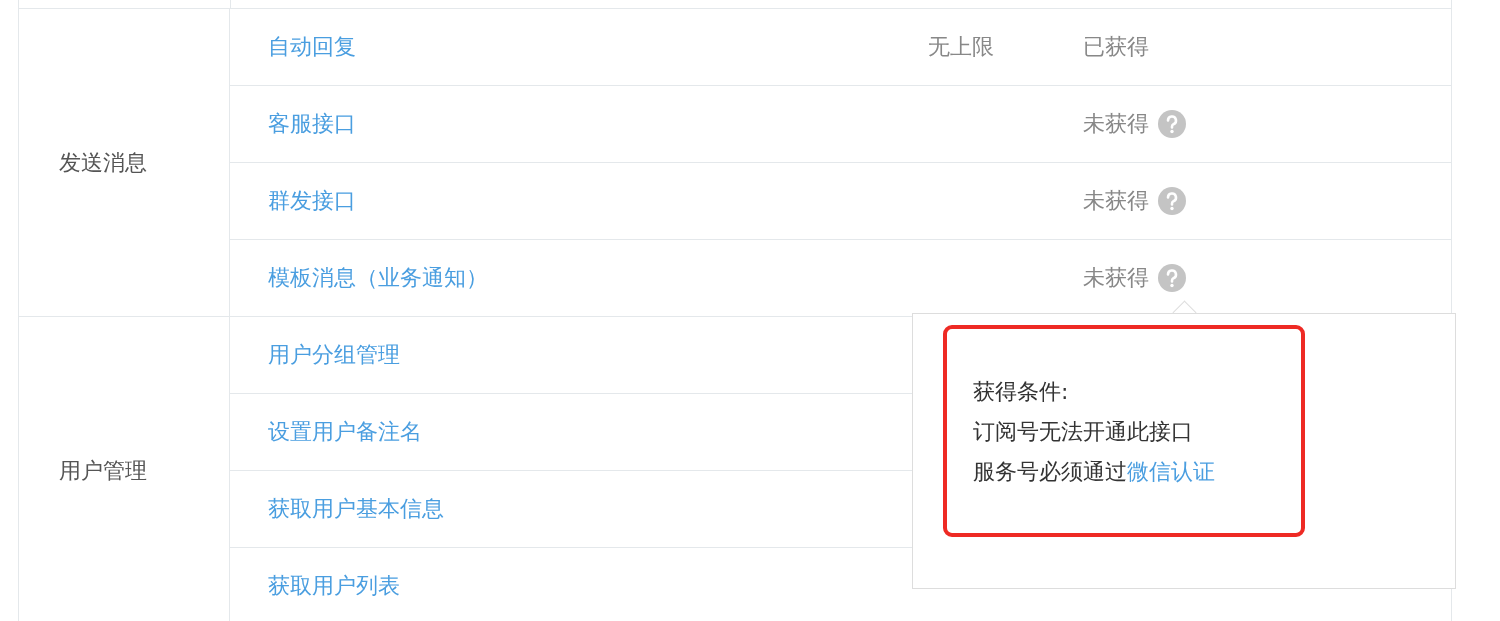 This screenshot has width=1500, height=621. What do you see at coordinates (1171, 471) in the screenshot?
I see `certification-link: 微信认证` at bounding box center [1171, 471].